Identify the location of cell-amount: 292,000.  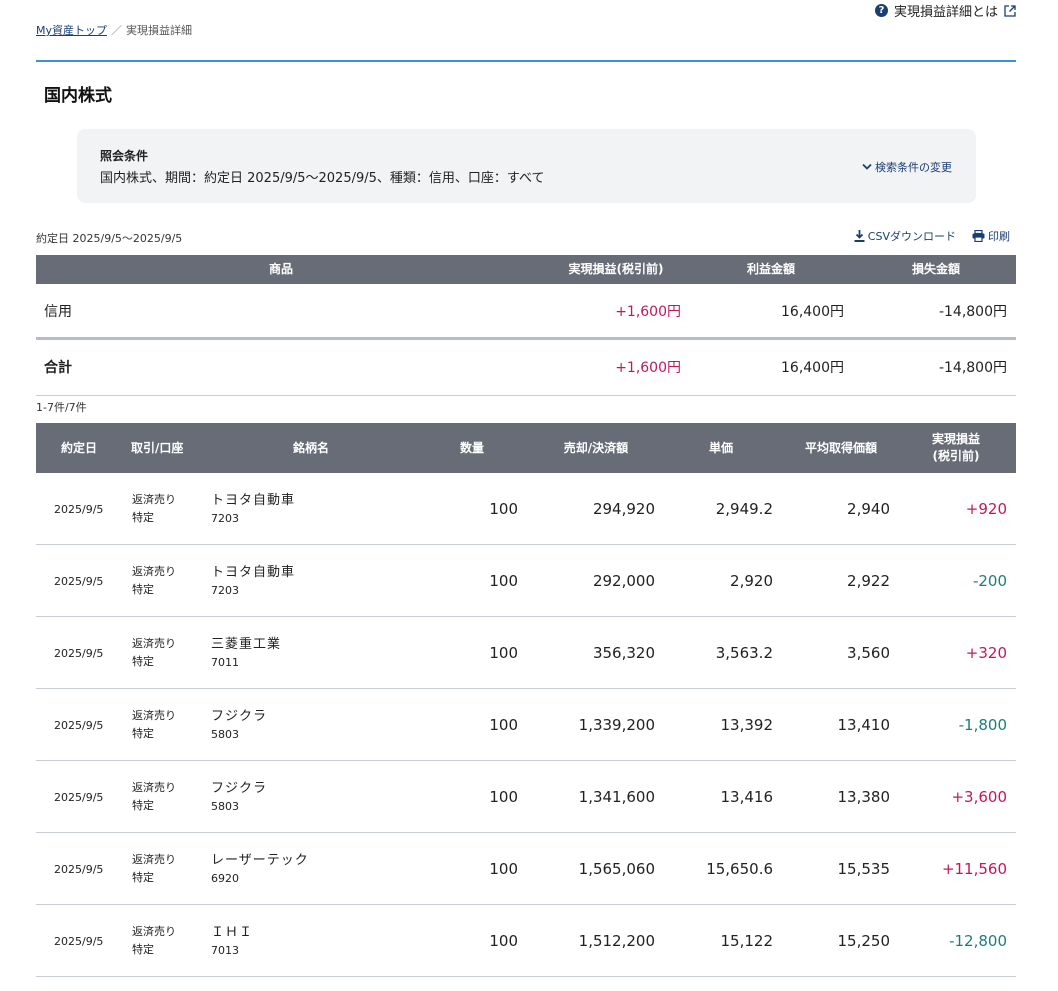
(623, 581).